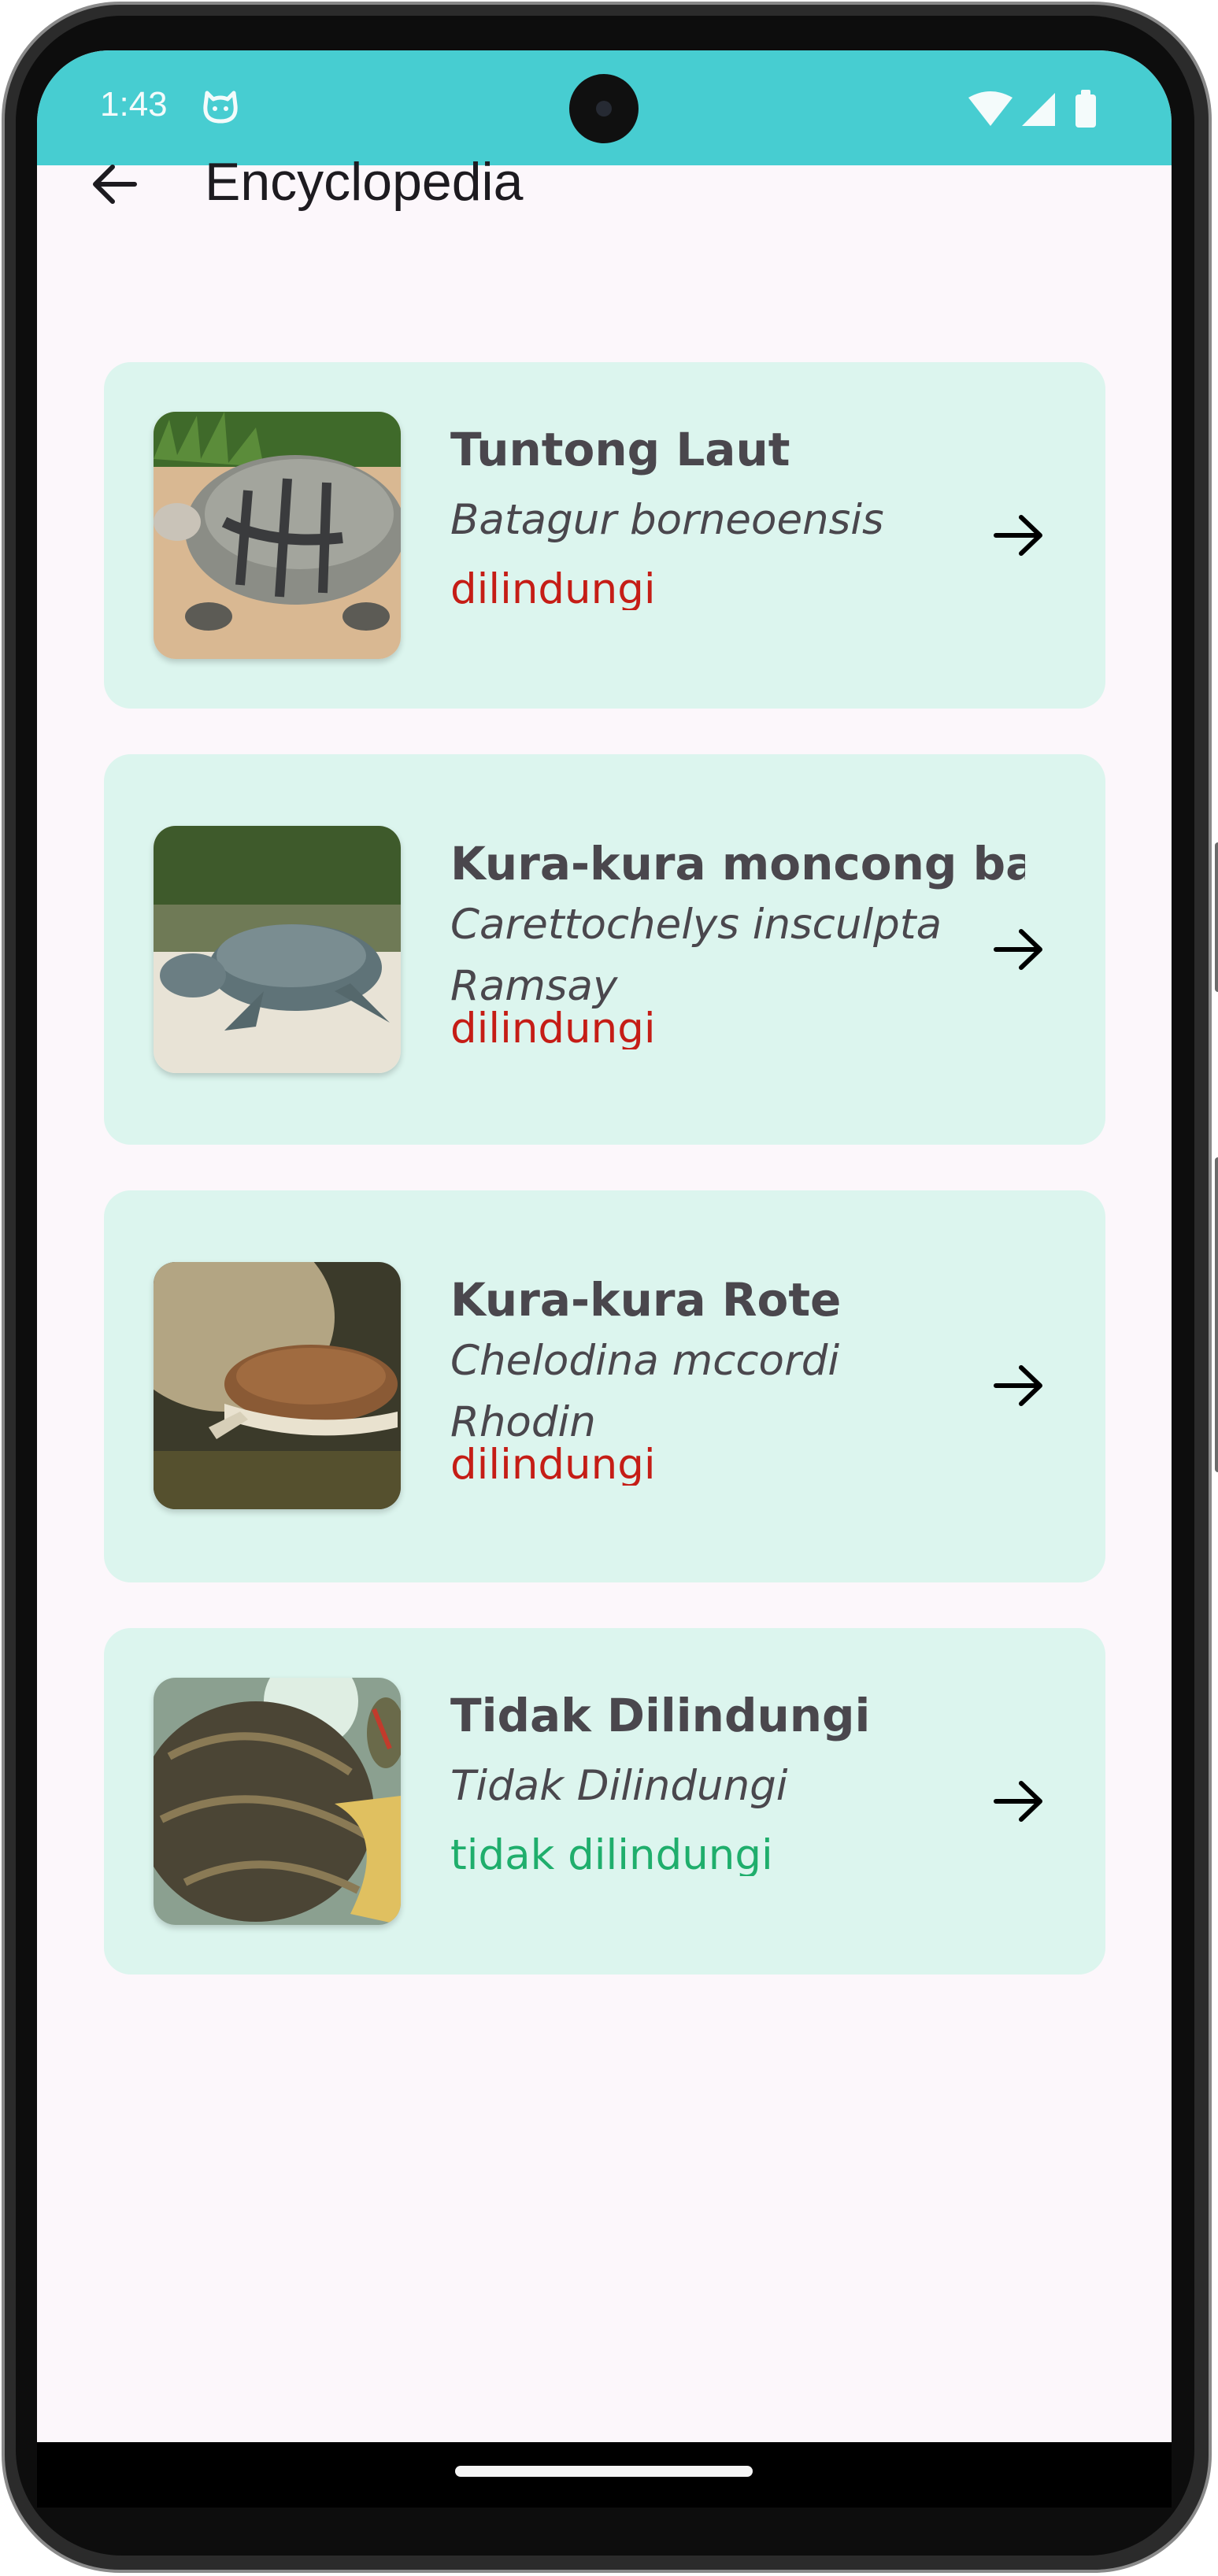 The width and height of the screenshot is (1218, 2576). Describe the element at coordinates (364, 182) in the screenshot. I see `page-title: Encyclopedia` at that location.